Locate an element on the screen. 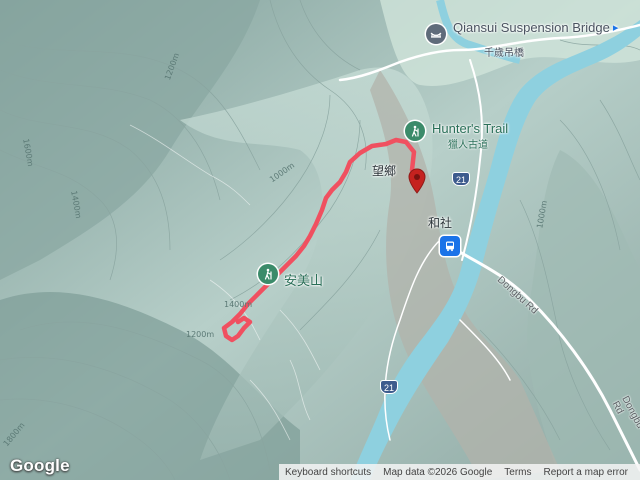  place-label: 和社 is located at coordinates (440, 223).